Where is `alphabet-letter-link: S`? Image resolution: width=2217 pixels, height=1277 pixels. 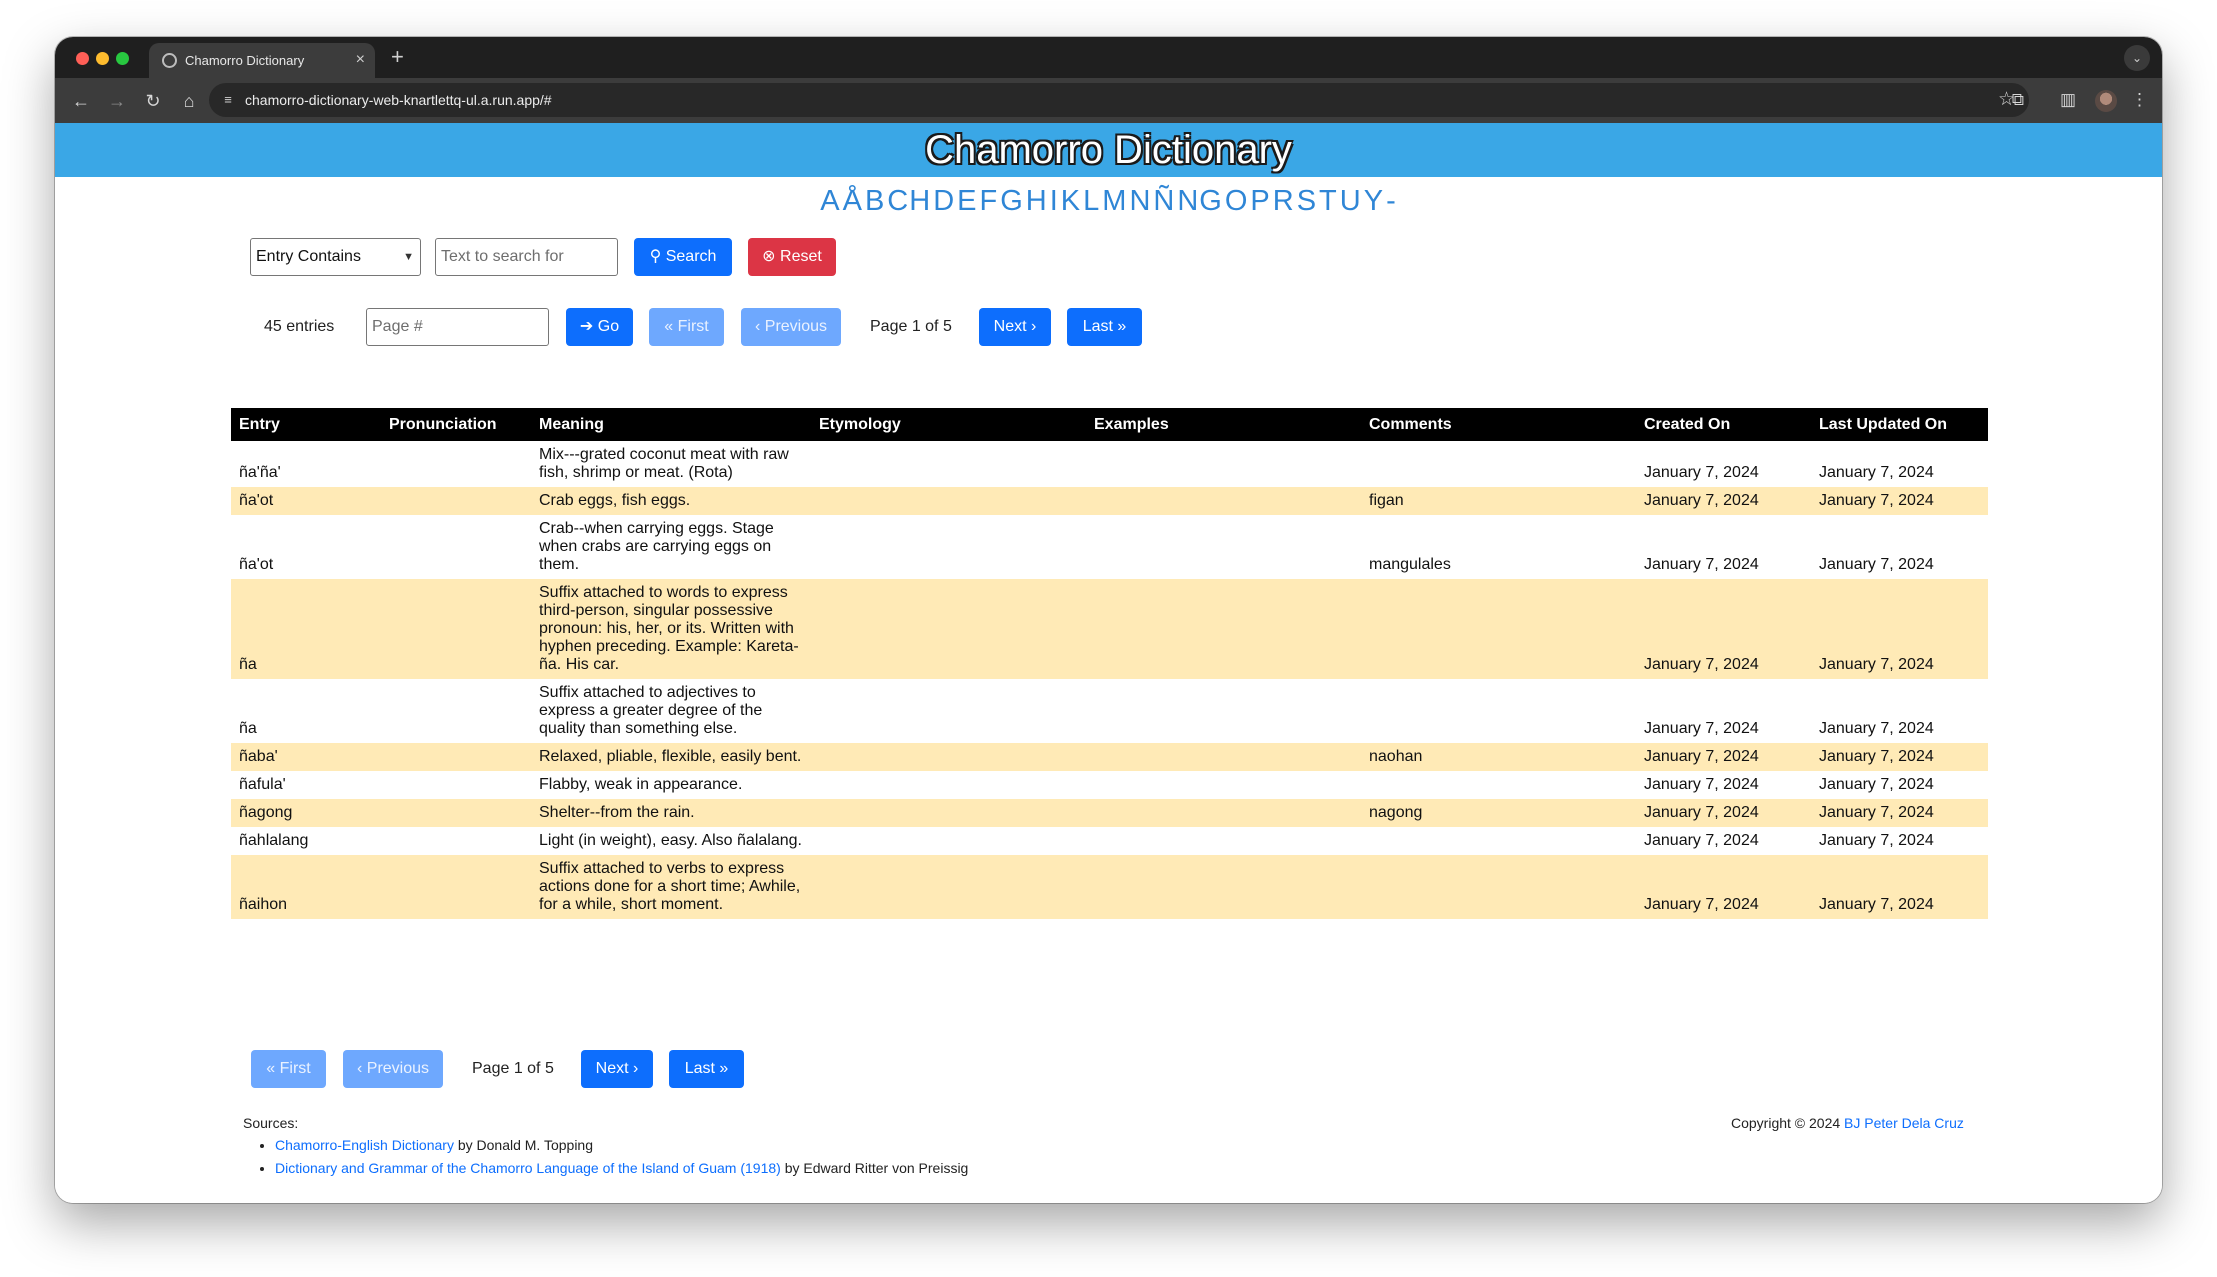 alphabet-letter-link: S is located at coordinates (1307, 201).